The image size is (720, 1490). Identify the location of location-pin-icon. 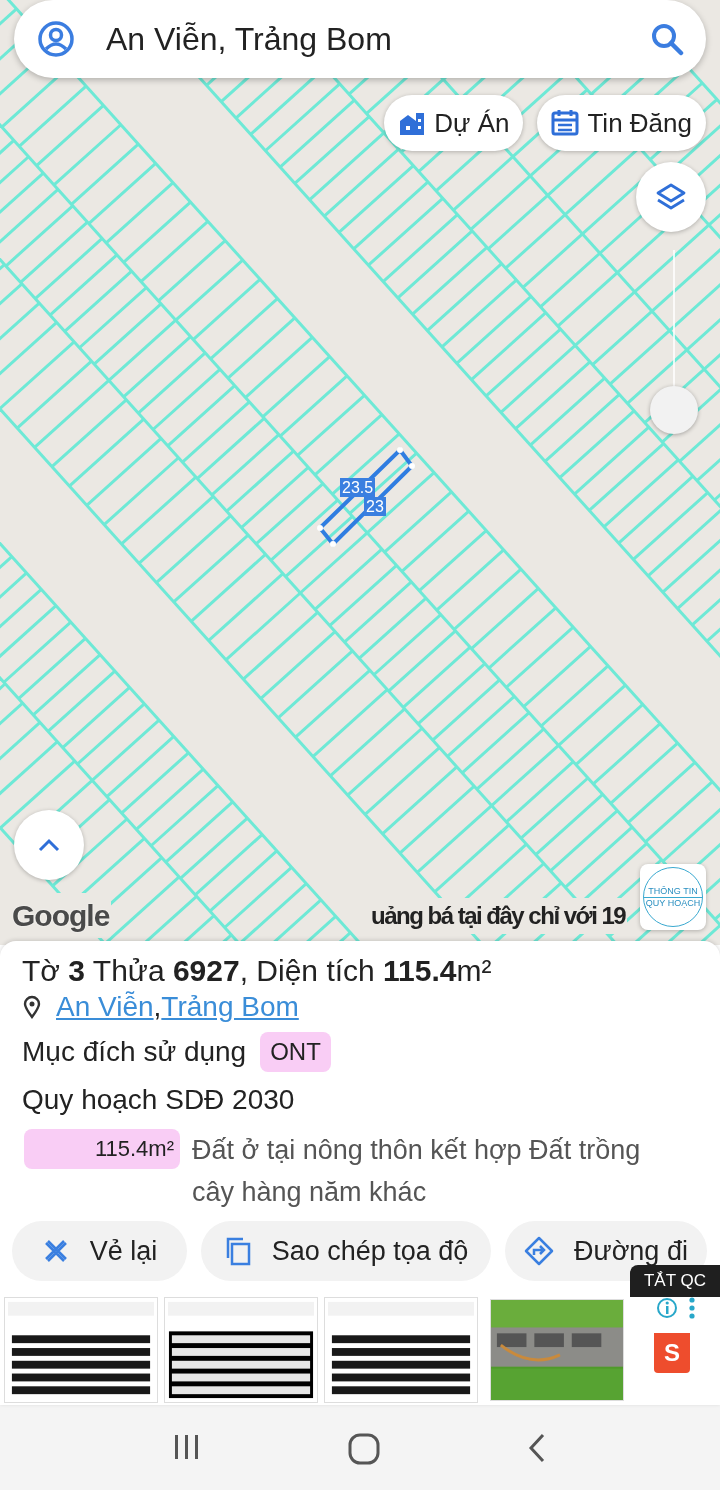
(32, 1007).